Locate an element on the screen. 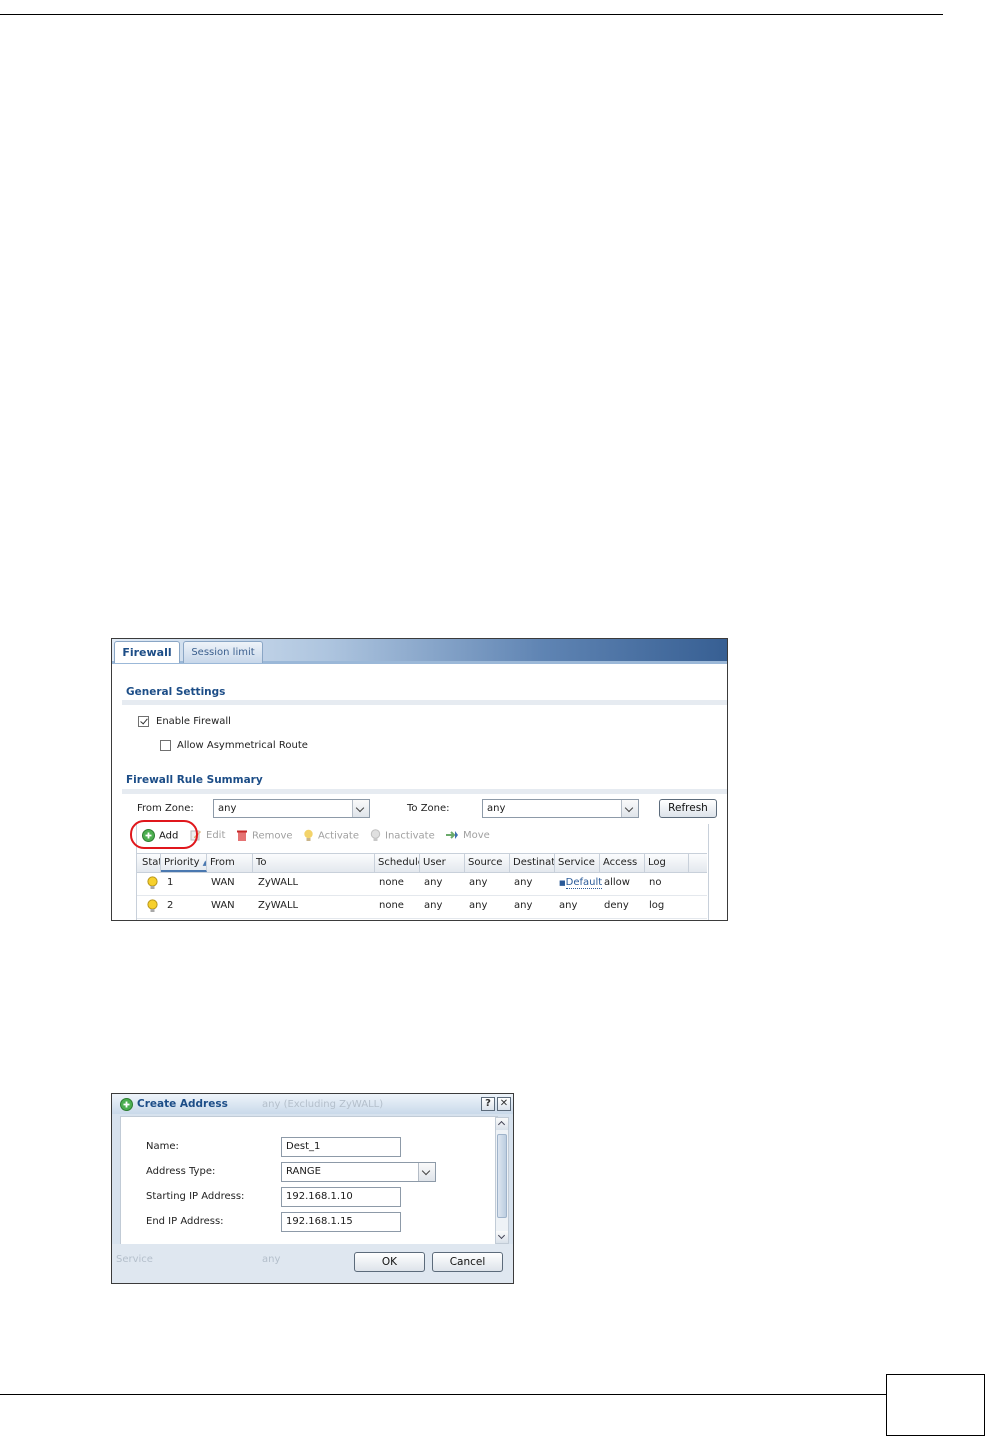 This screenshot has width=987, height=1438. header-rule is located at coordinates (471, 14).